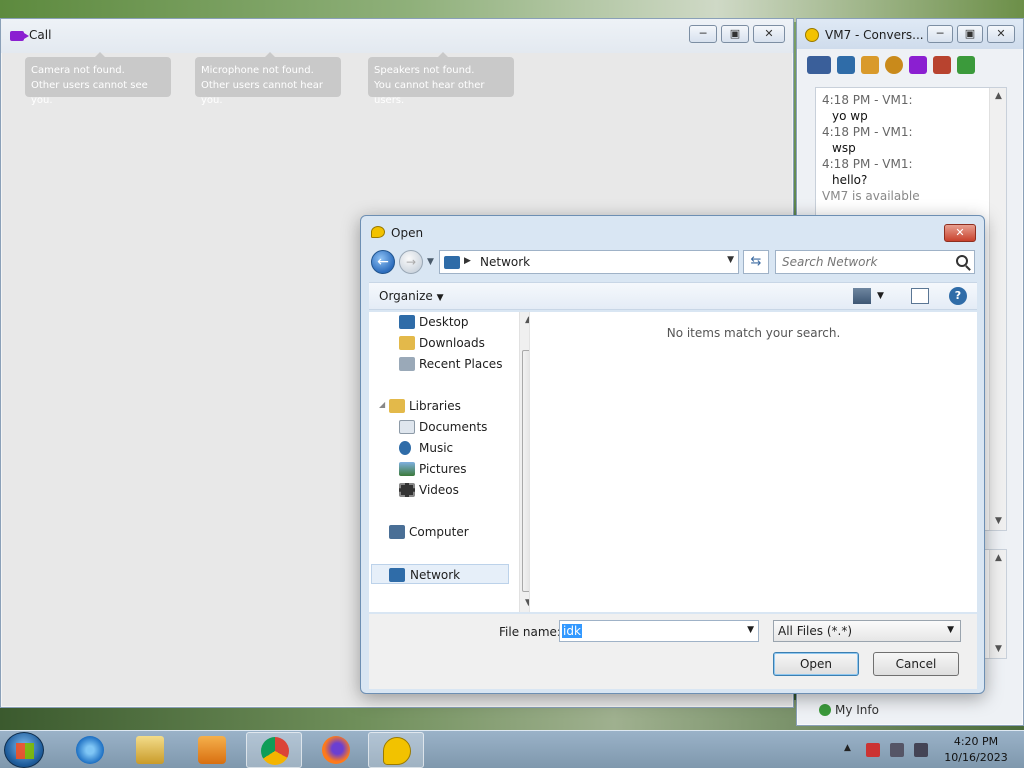  I want to click on file-name-field: idk ▼, so click(659, 631).